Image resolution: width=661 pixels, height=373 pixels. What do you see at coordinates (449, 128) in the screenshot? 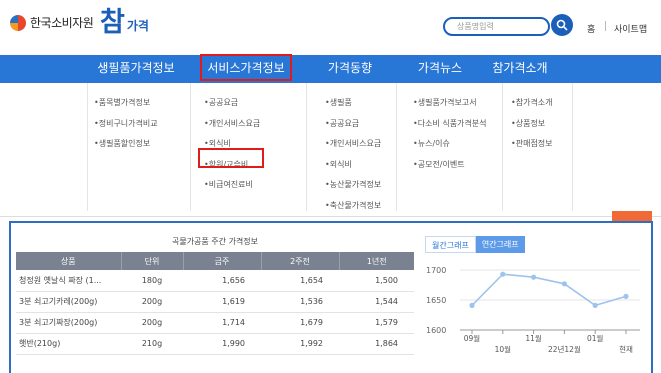
I see `menu-item: •다소비 식품가격분석` at bounding box center [449, 128].